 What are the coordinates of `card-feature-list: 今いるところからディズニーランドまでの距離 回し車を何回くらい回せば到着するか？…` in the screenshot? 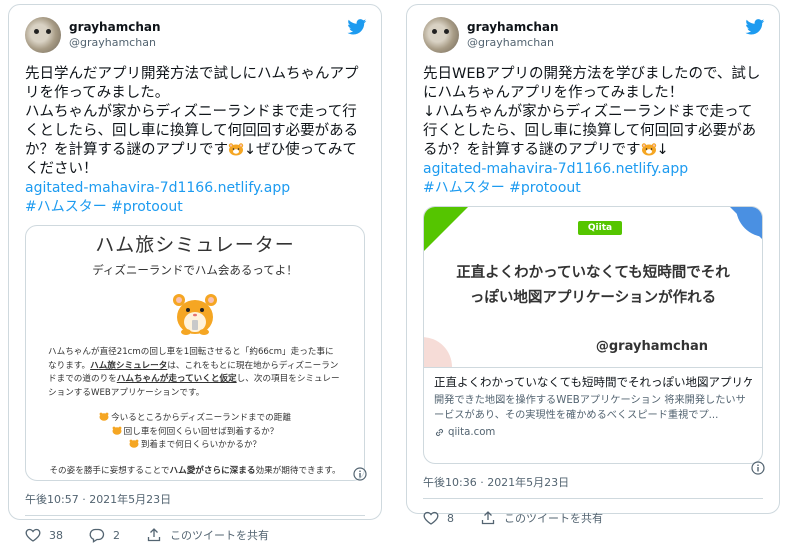 It's located at (195, 432).